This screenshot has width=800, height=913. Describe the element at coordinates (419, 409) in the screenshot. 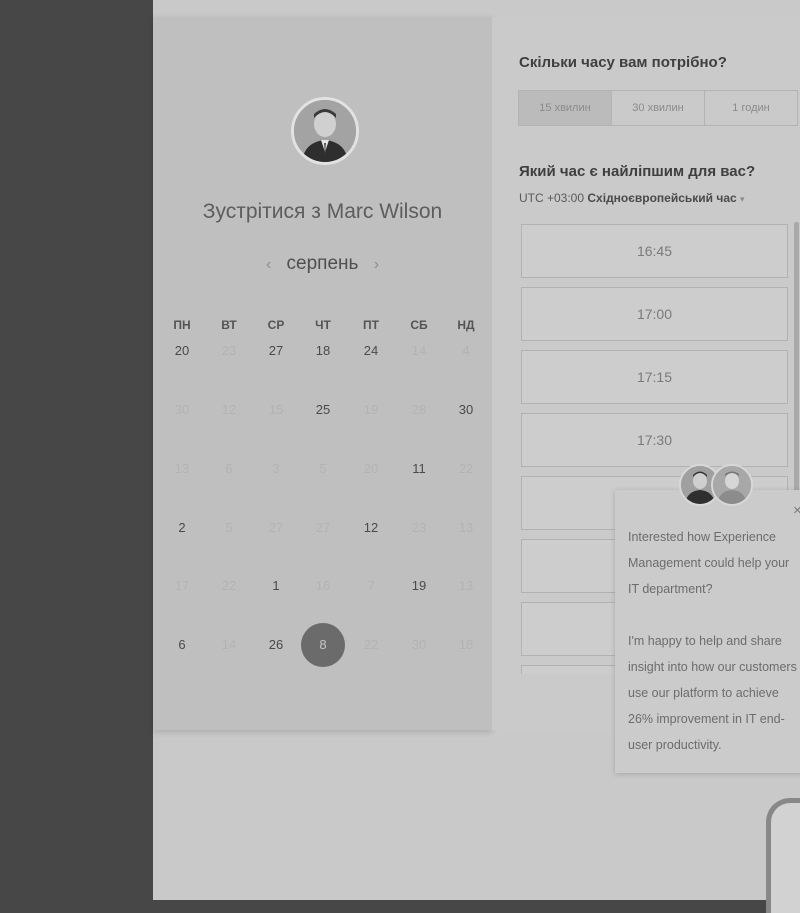

I see `calendar-day: 28` at that location.